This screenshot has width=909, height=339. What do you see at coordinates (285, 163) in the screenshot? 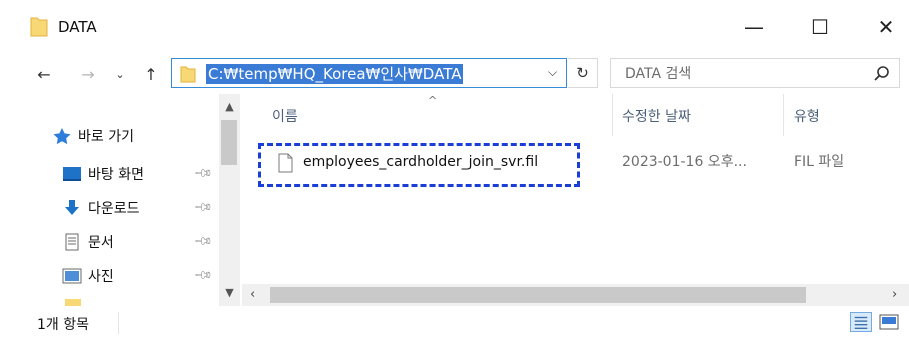
I see `file-icon` at bounding box center [285, 163].